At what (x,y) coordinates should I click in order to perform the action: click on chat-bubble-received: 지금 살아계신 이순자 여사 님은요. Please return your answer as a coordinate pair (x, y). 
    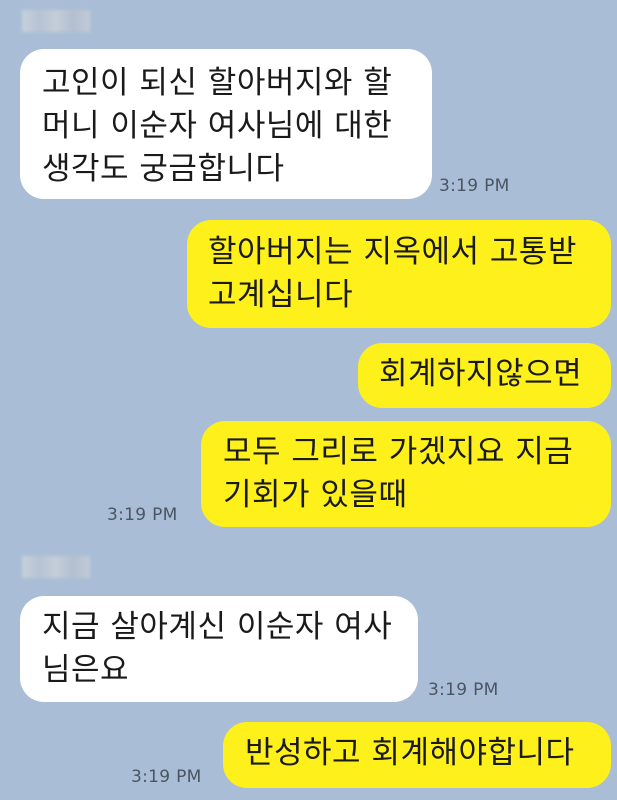
    Looking at the image, I should click on (219, 649).